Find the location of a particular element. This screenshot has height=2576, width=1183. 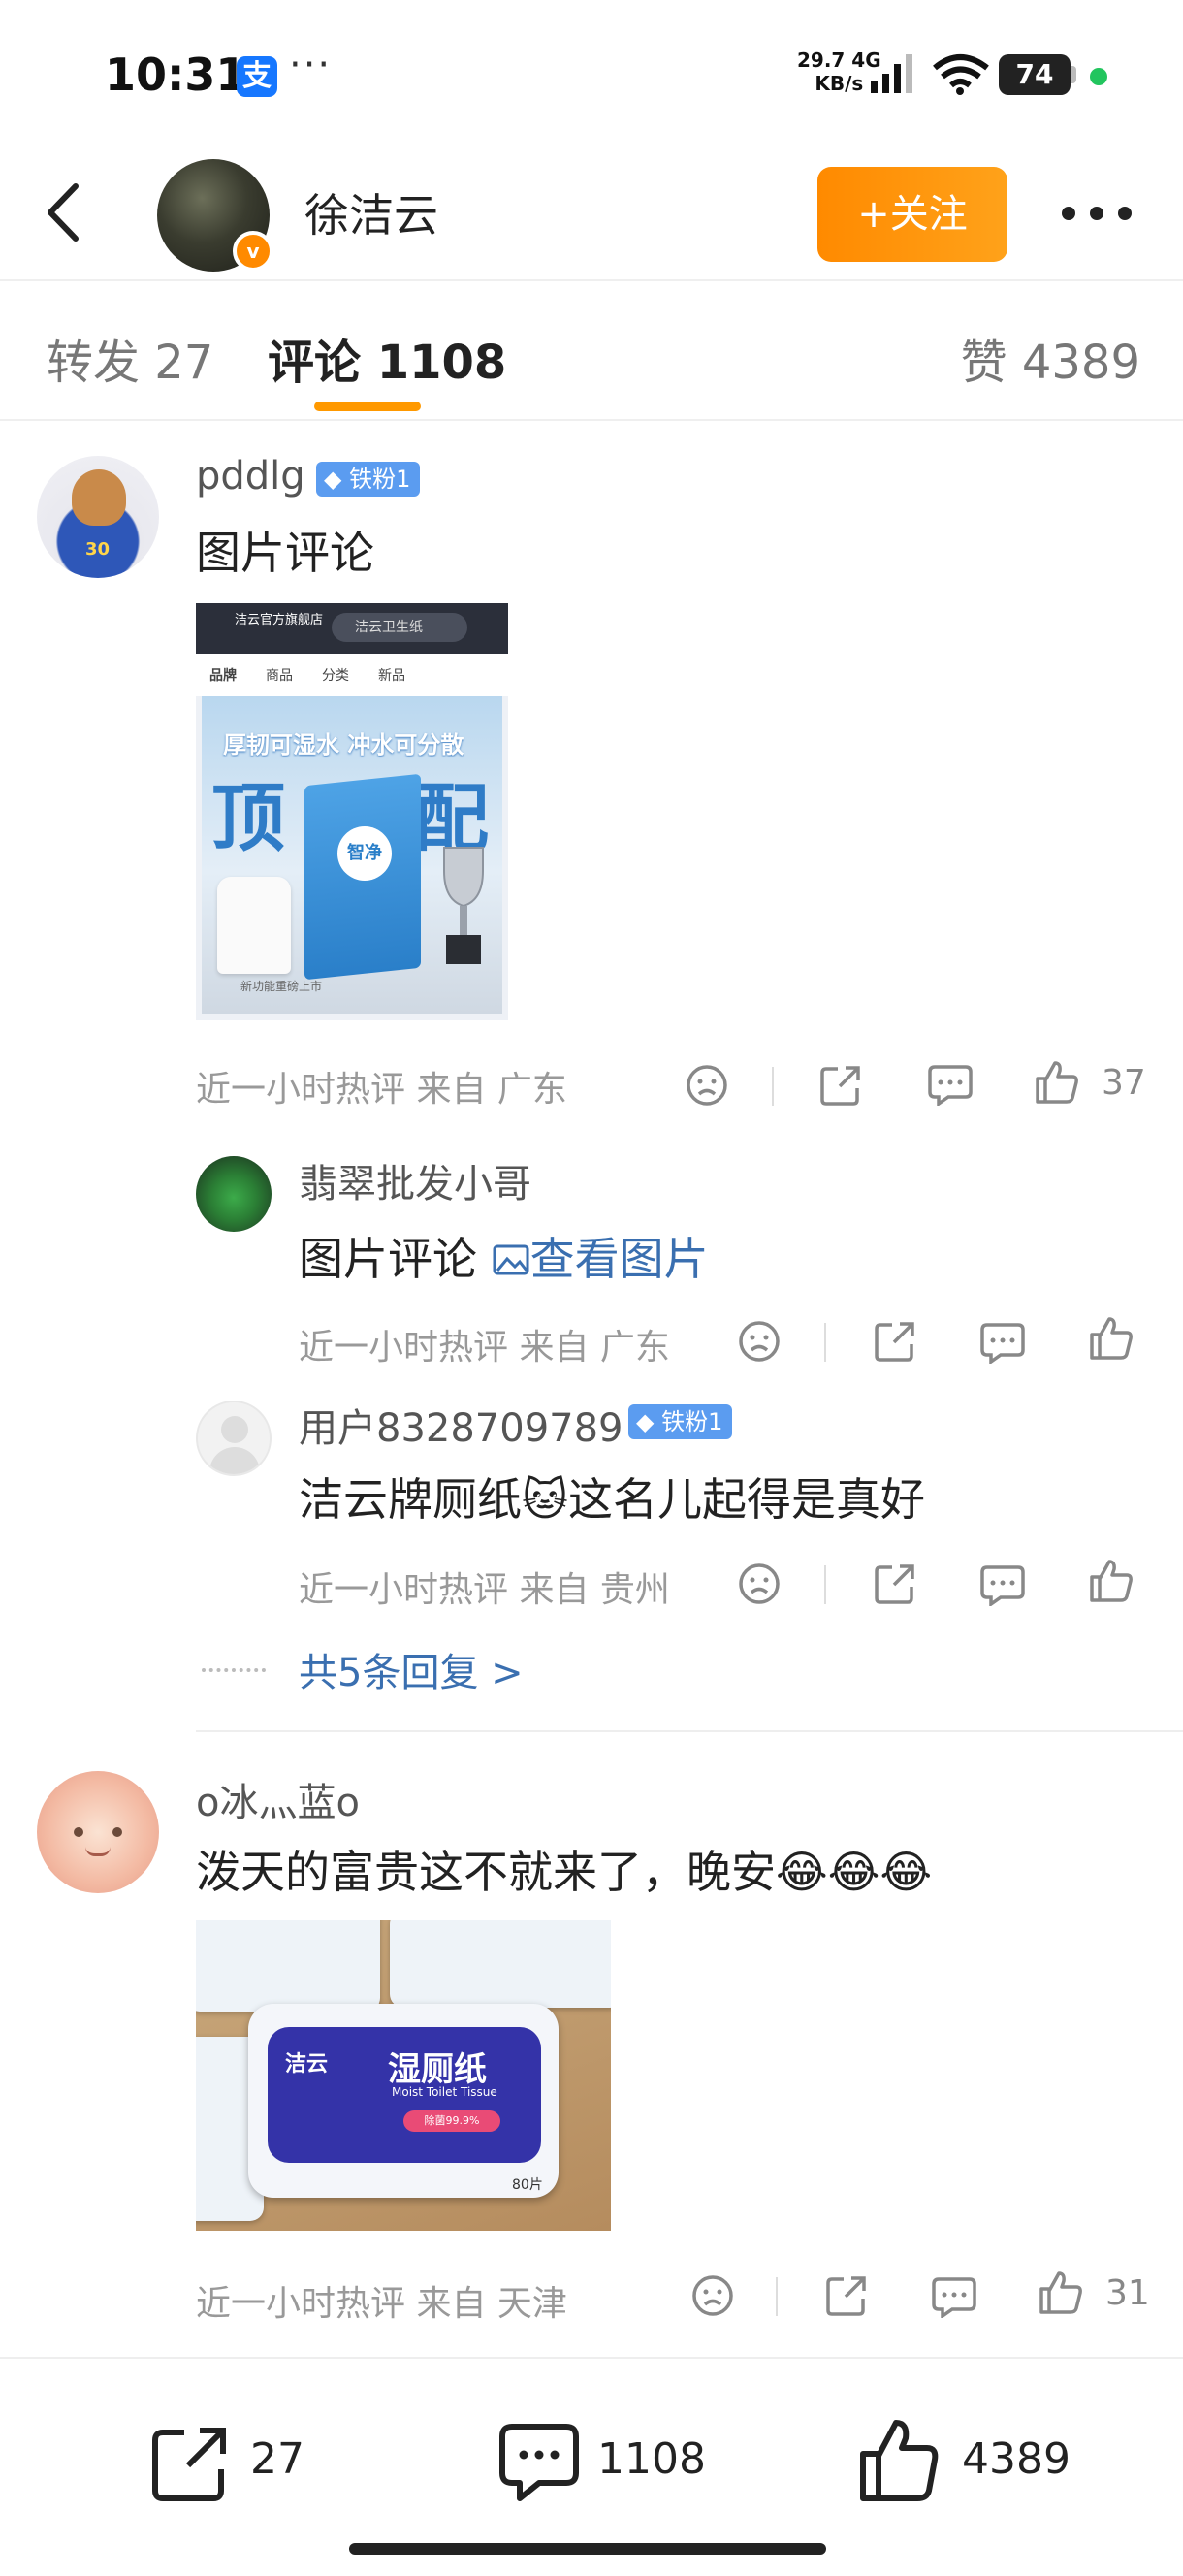

reply-meta: 近一小时热评 来自 贵州 is located at coordinates (484, 1590).